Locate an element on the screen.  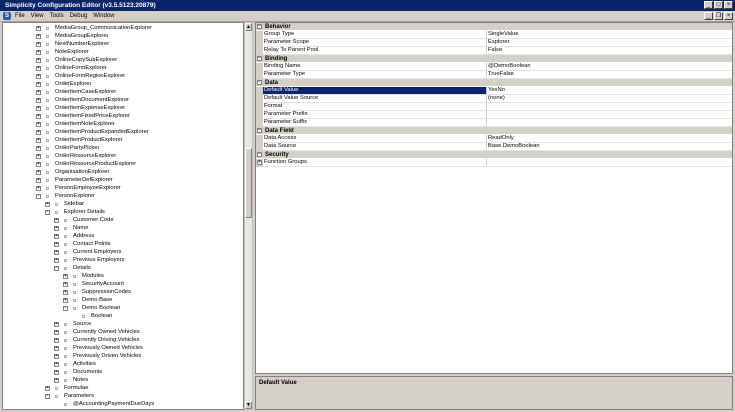
tree-item: + OnlineFormExplorer is located at coordinates (71, 68).